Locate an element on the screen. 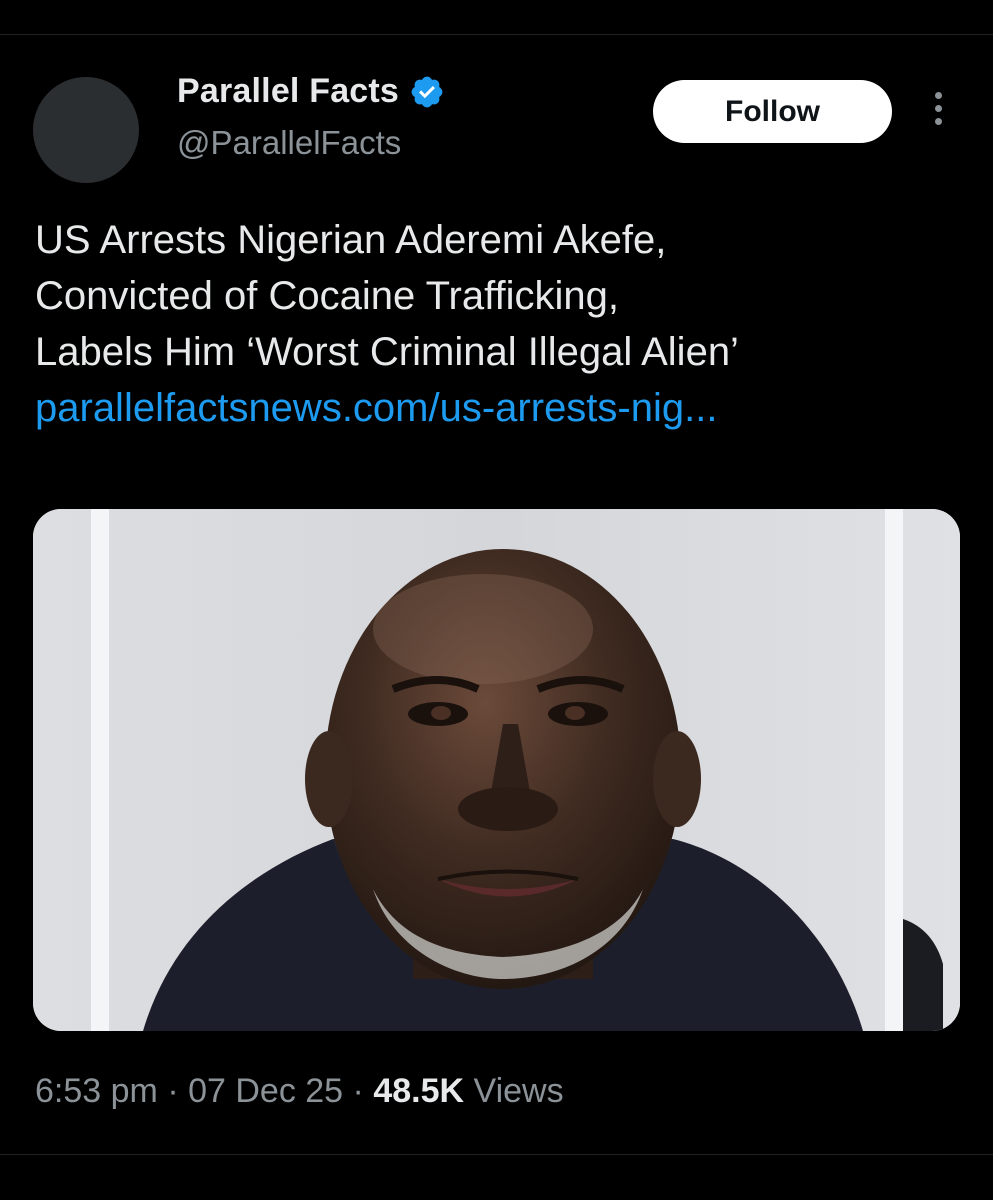  views-label: Views is located at coordinates (518, 1091).